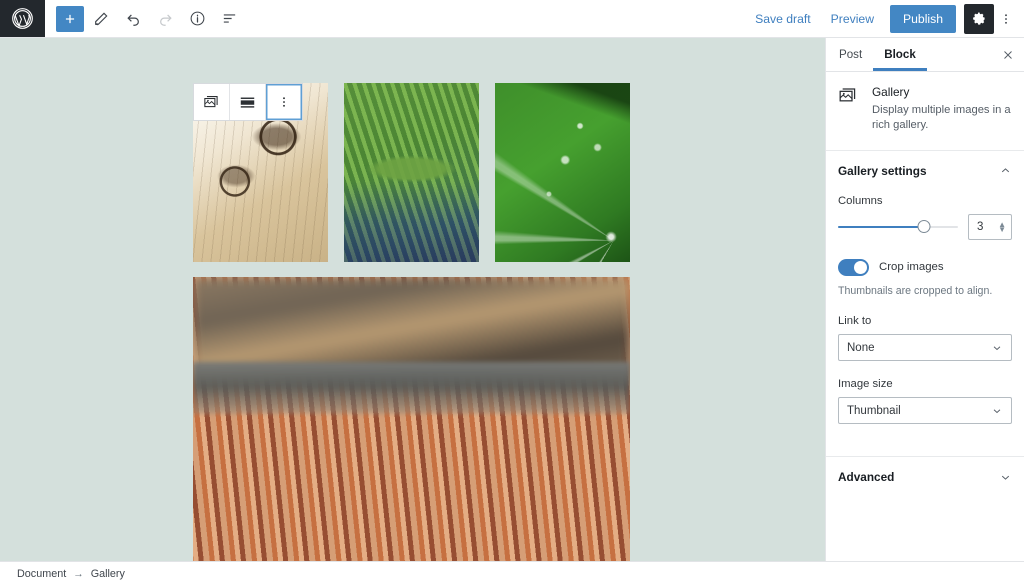  What do you see at coordinates (925, 348) in the screenshot?
I see `link-to-select: None` at bounding box center [925, 348].